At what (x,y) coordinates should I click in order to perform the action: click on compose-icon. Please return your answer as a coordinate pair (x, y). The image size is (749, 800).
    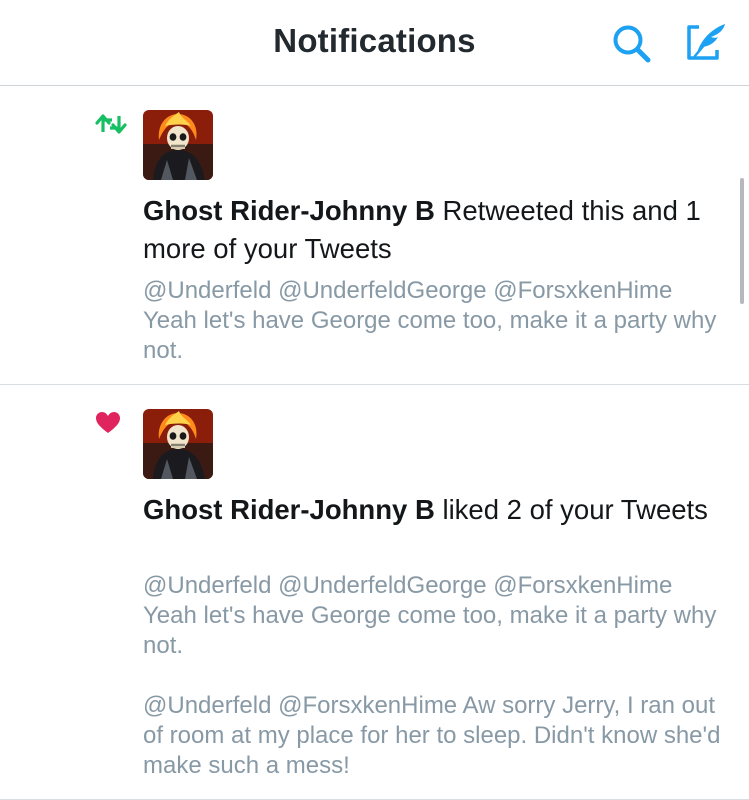
    Looking at the image, I should click on (706, 42).